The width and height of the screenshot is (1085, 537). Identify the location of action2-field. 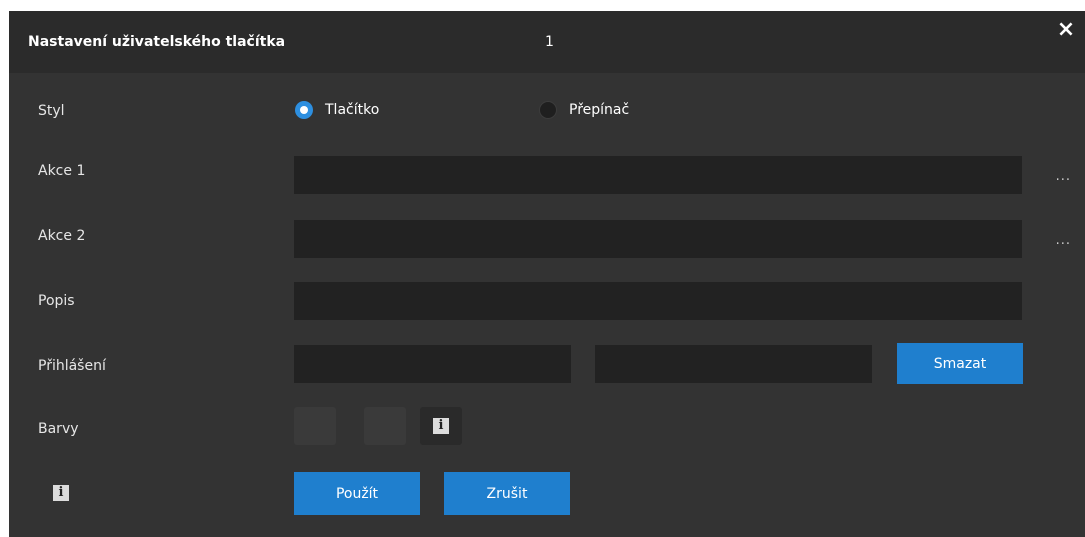
(658, 239).